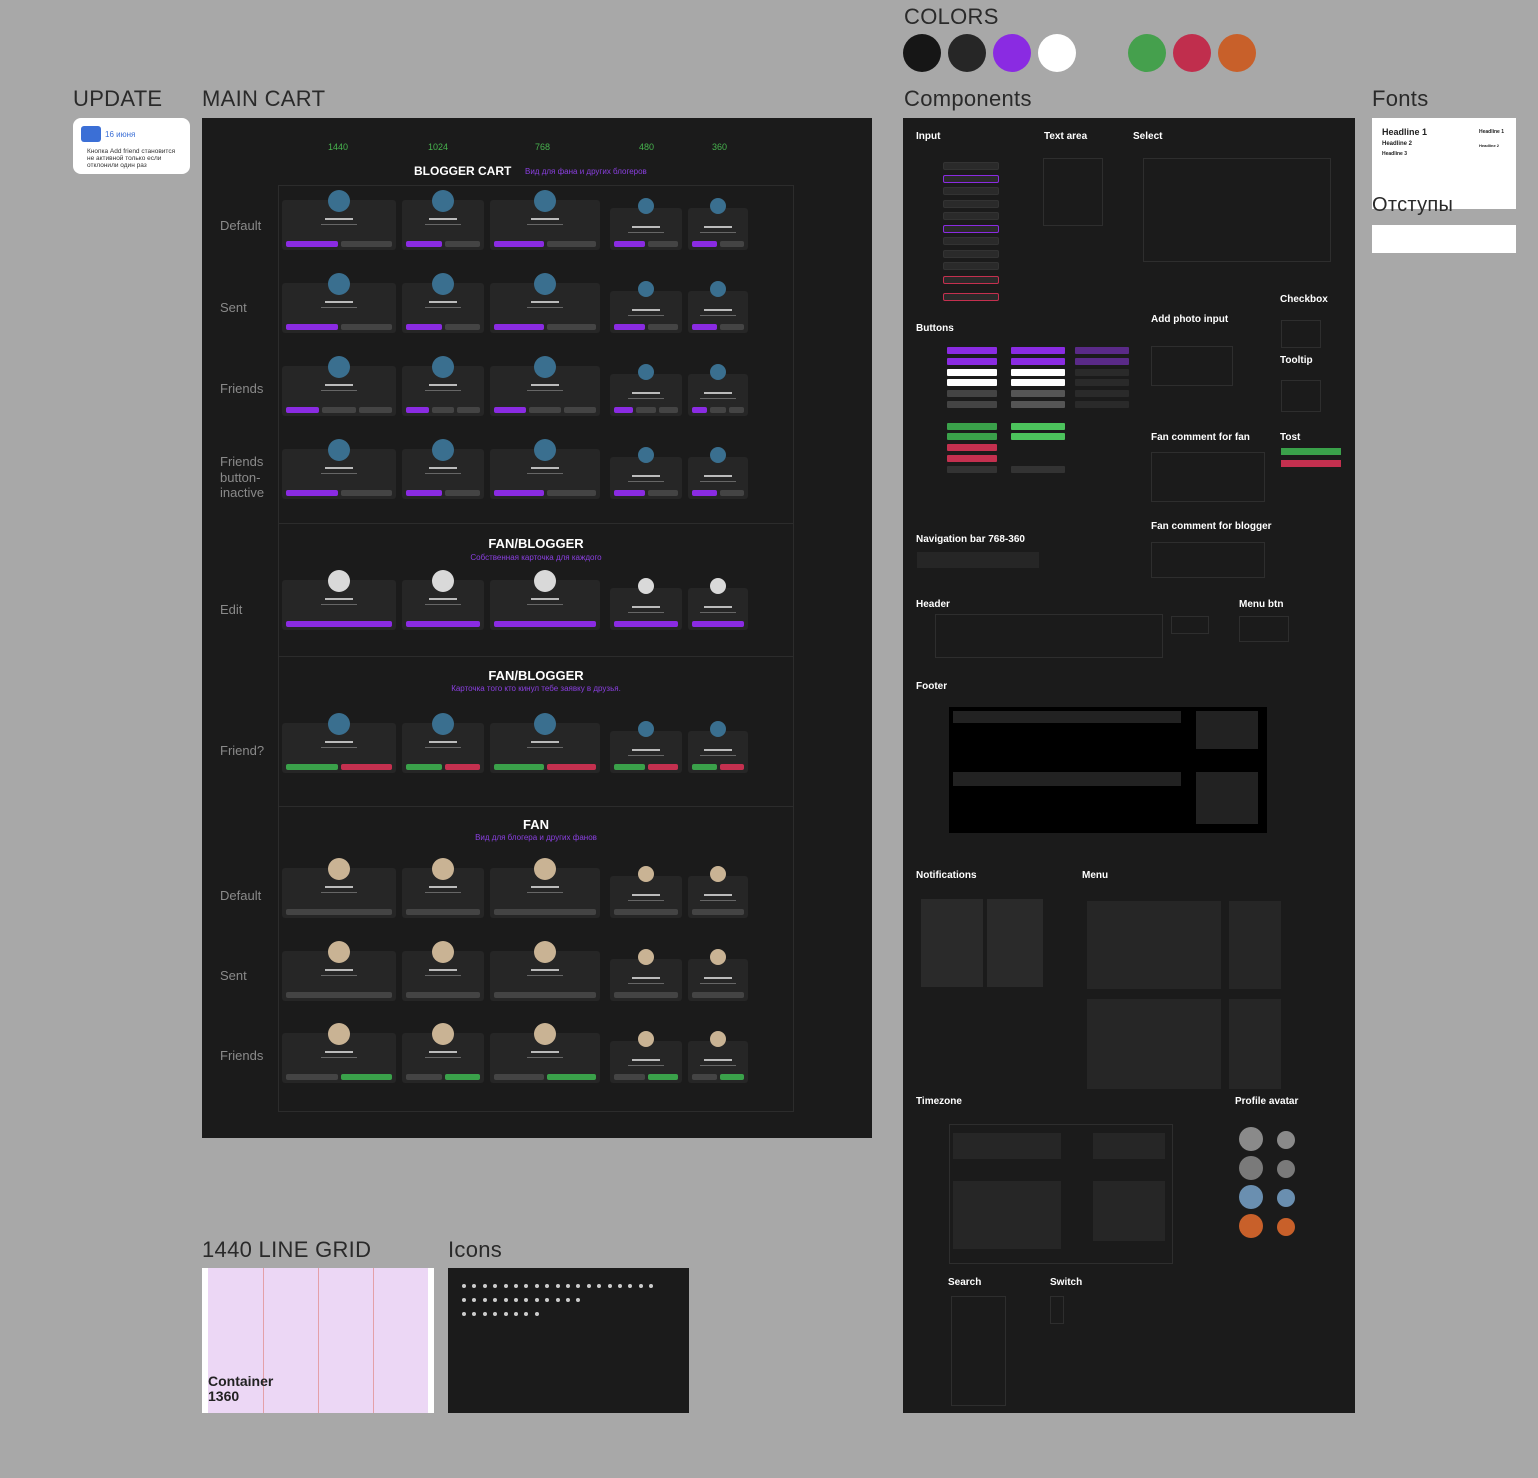 This screenshot has height=1478, width=1538. I want to click on checkbox-frame, so click(1301, 334).